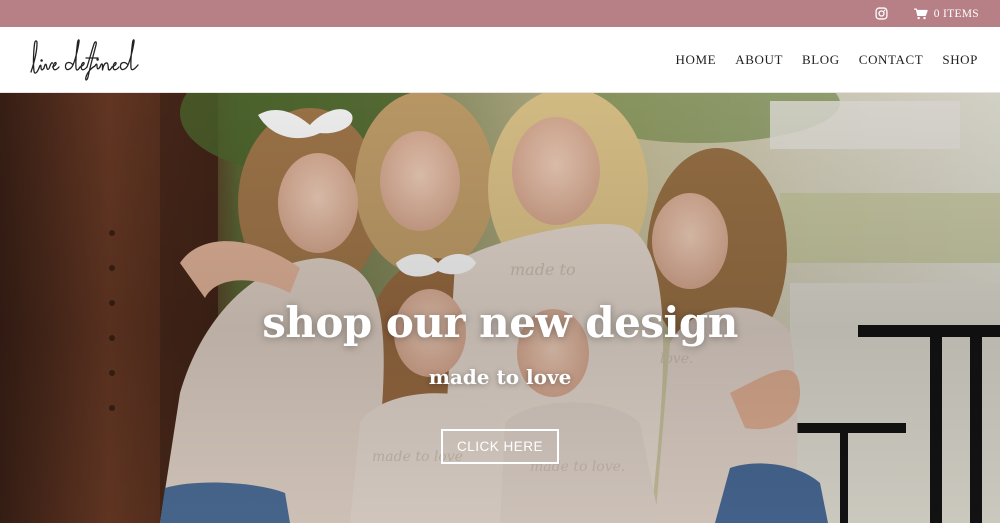  I want to click on hero-title: shop our new design, so click(500, 322).